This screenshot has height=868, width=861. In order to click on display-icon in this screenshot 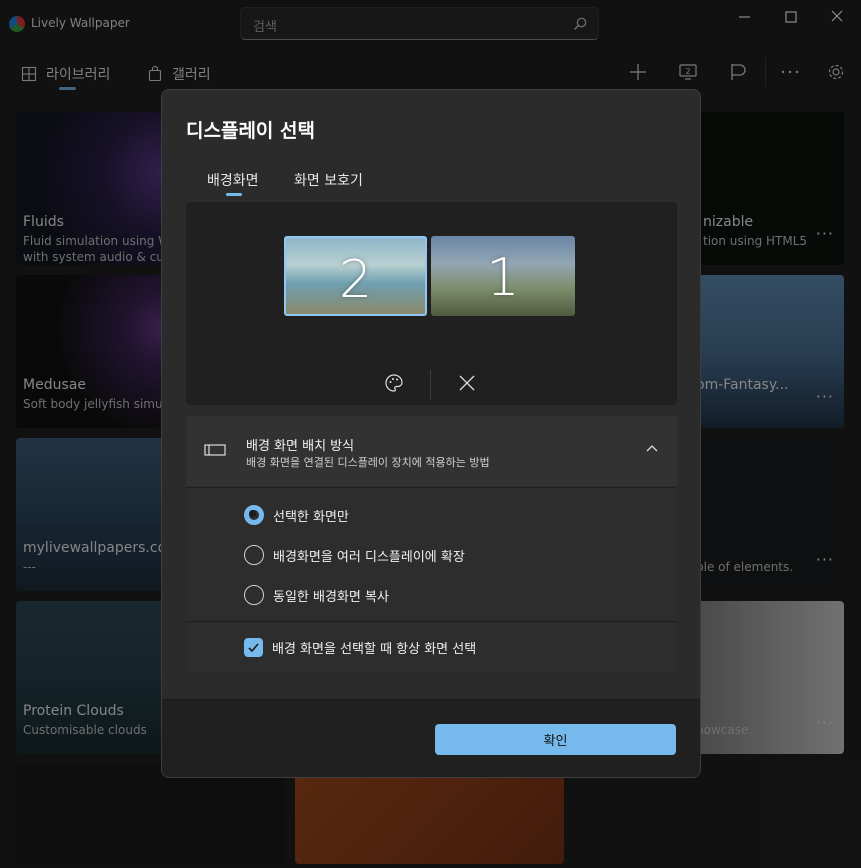, I will do `click(215, 450)`.